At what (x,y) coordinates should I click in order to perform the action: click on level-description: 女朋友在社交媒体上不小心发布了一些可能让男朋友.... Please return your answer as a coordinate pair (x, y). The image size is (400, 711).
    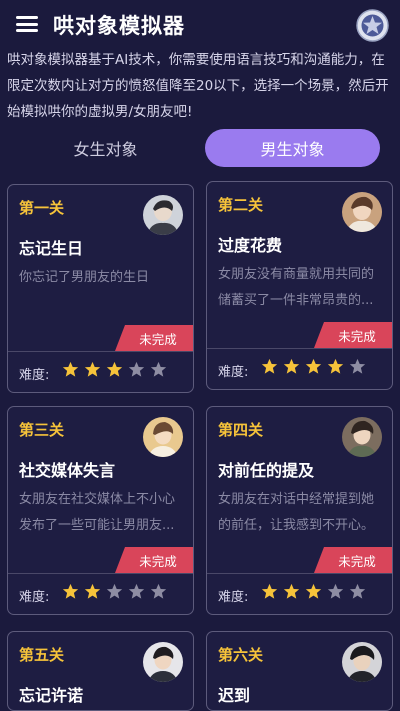
    Looking at the image, I should click on (97, 512).